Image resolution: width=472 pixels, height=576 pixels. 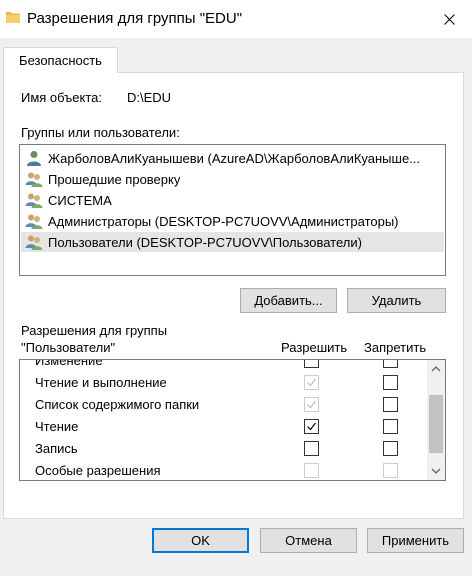 What do you see at coordinates (314, 347) in the screenshot?
I see `allow-column-header: Разрешить` at bounding box center [314, 347].